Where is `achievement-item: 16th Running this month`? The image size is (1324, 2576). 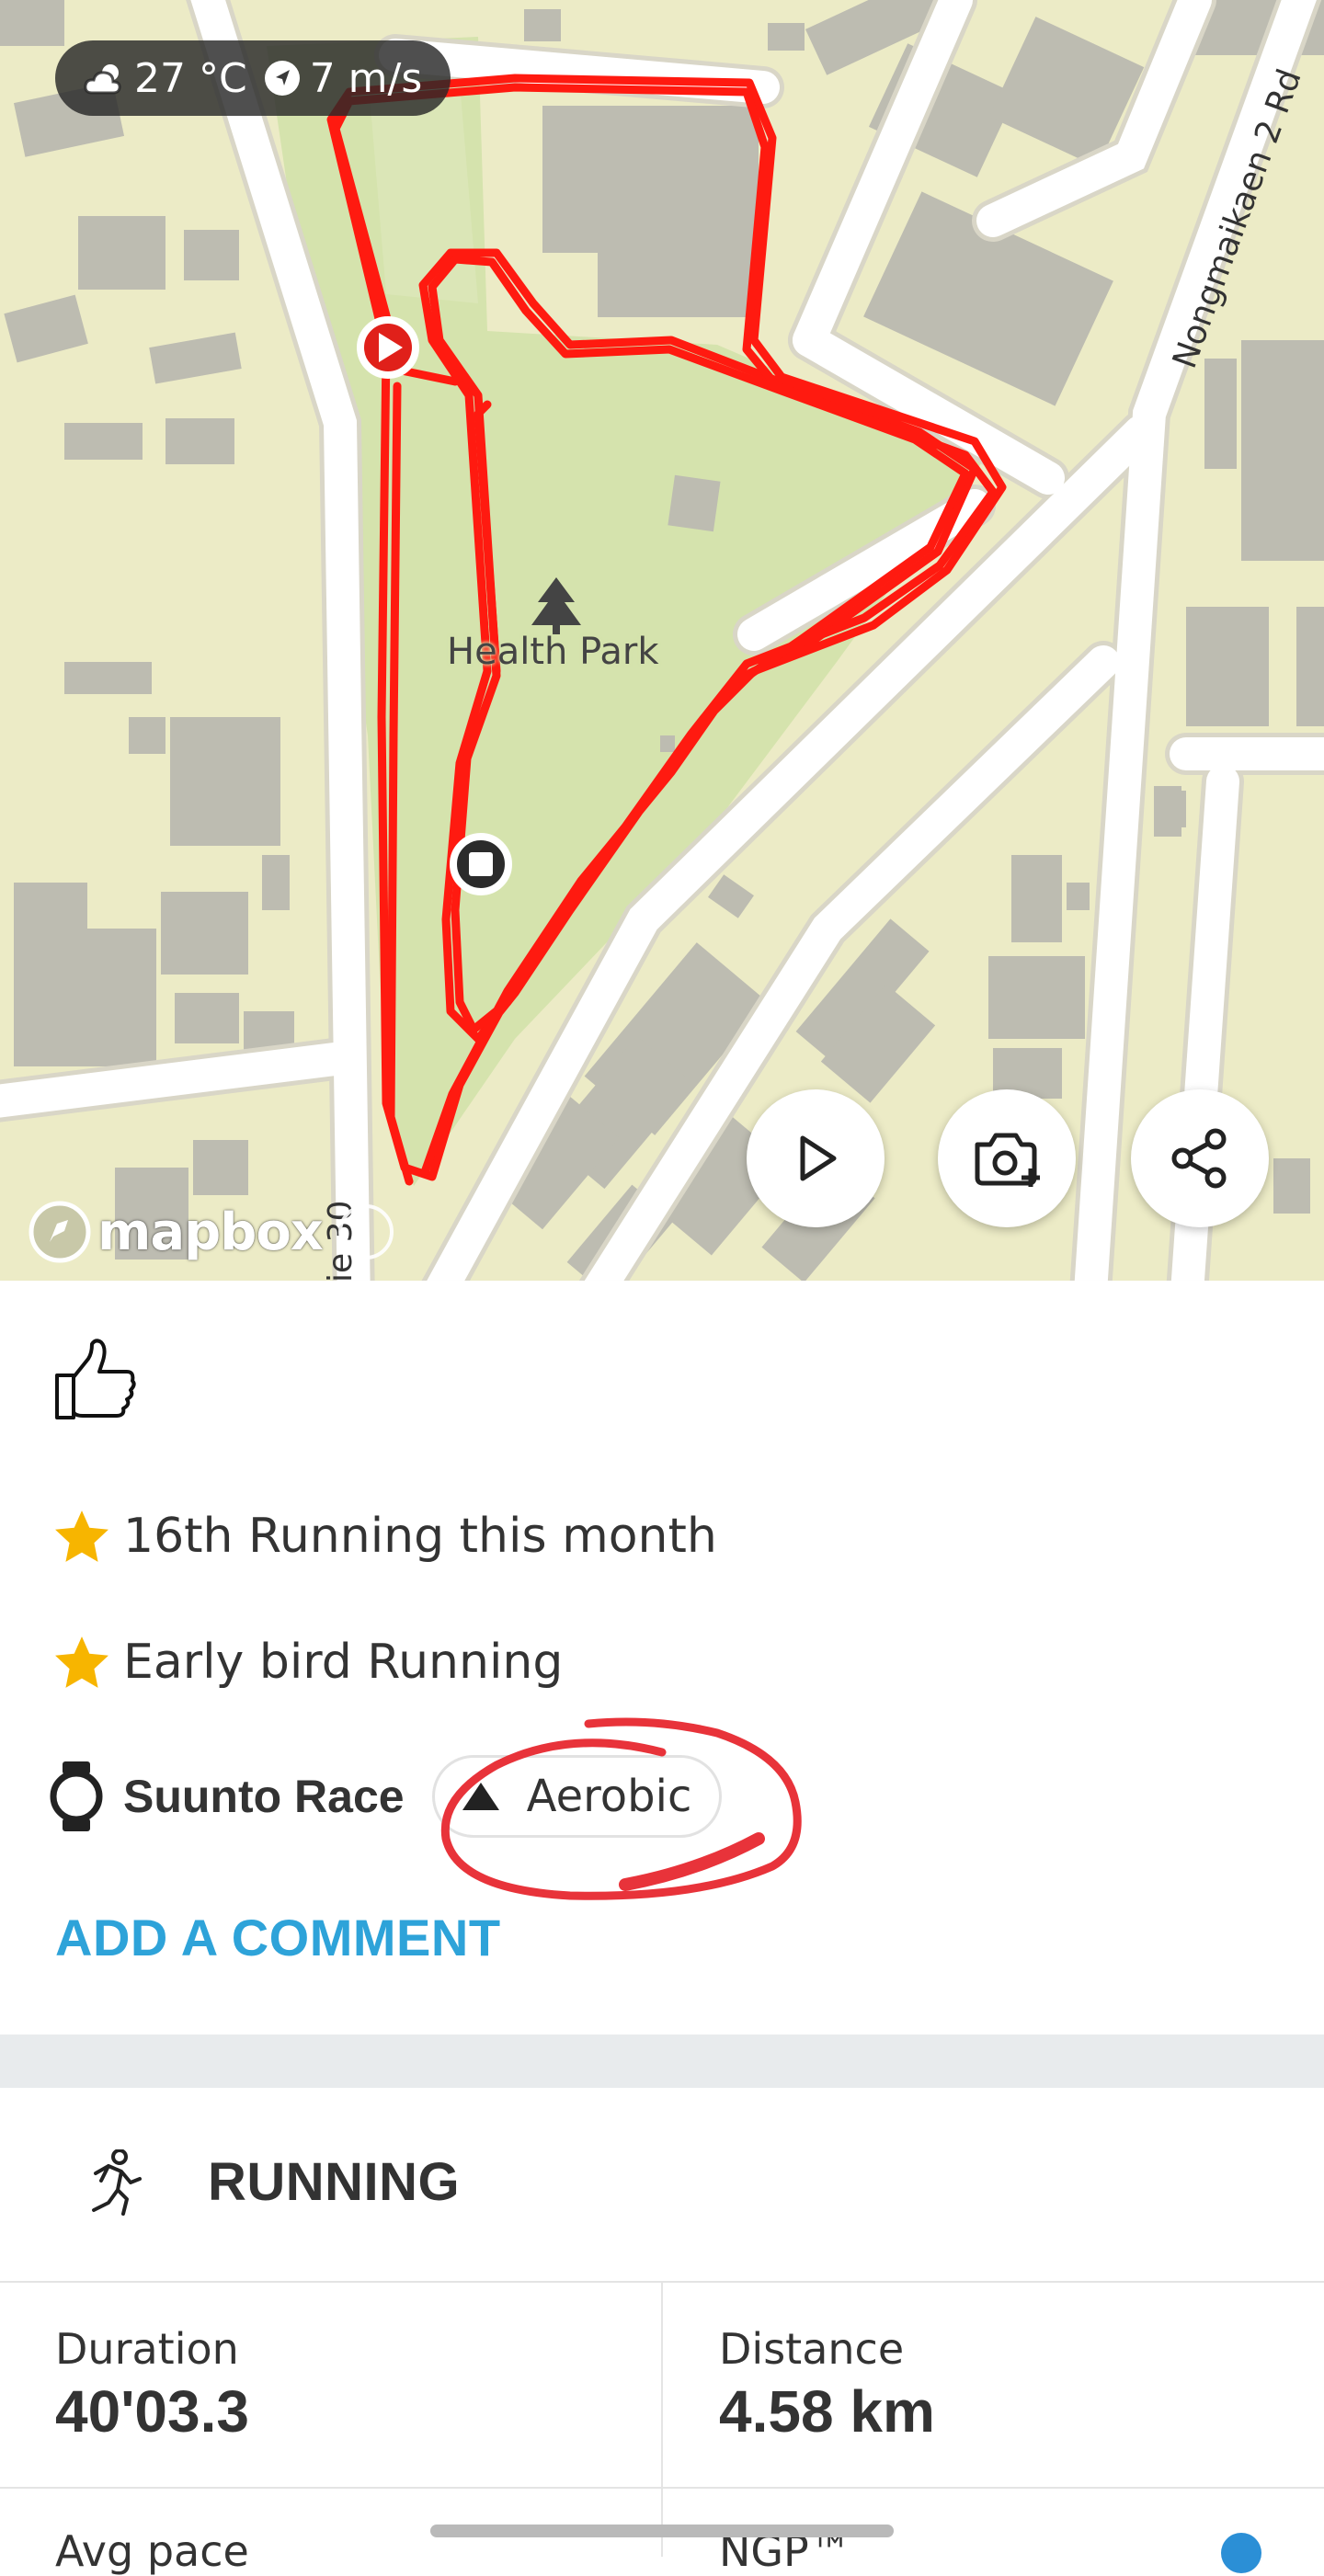
achievement-item: 16th Running this month is located at coordinates (385, 1536).